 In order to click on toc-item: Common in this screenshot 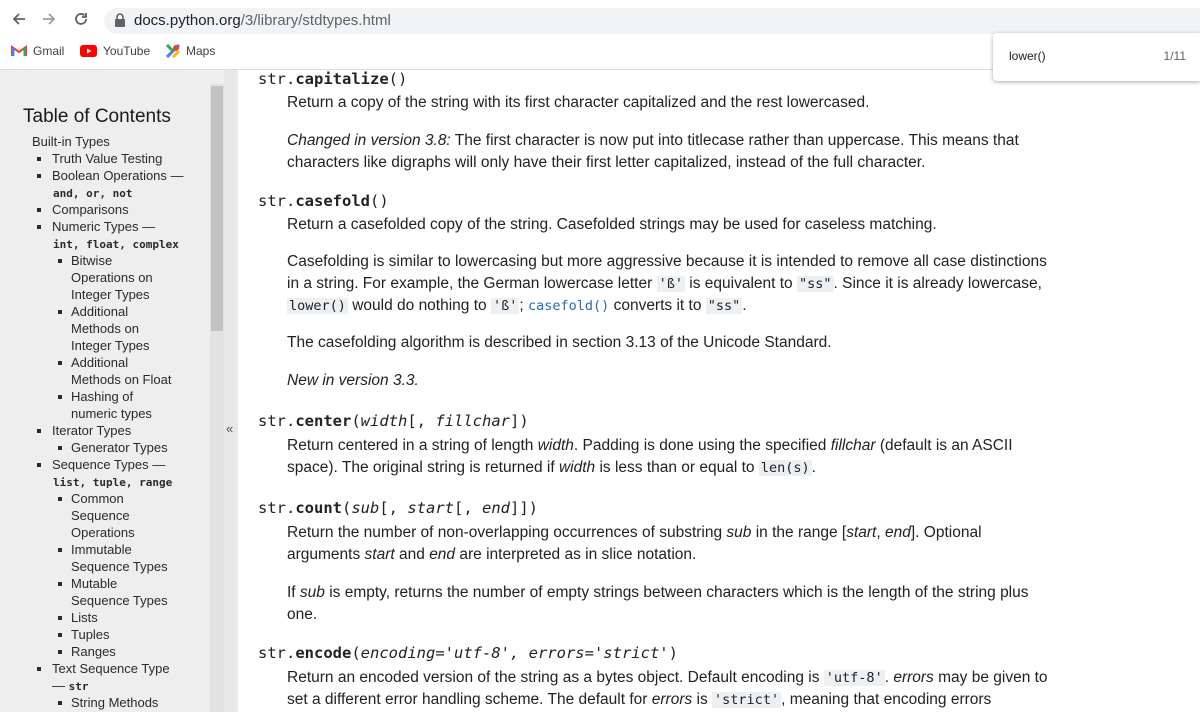, I will do `click(106, 498)`.